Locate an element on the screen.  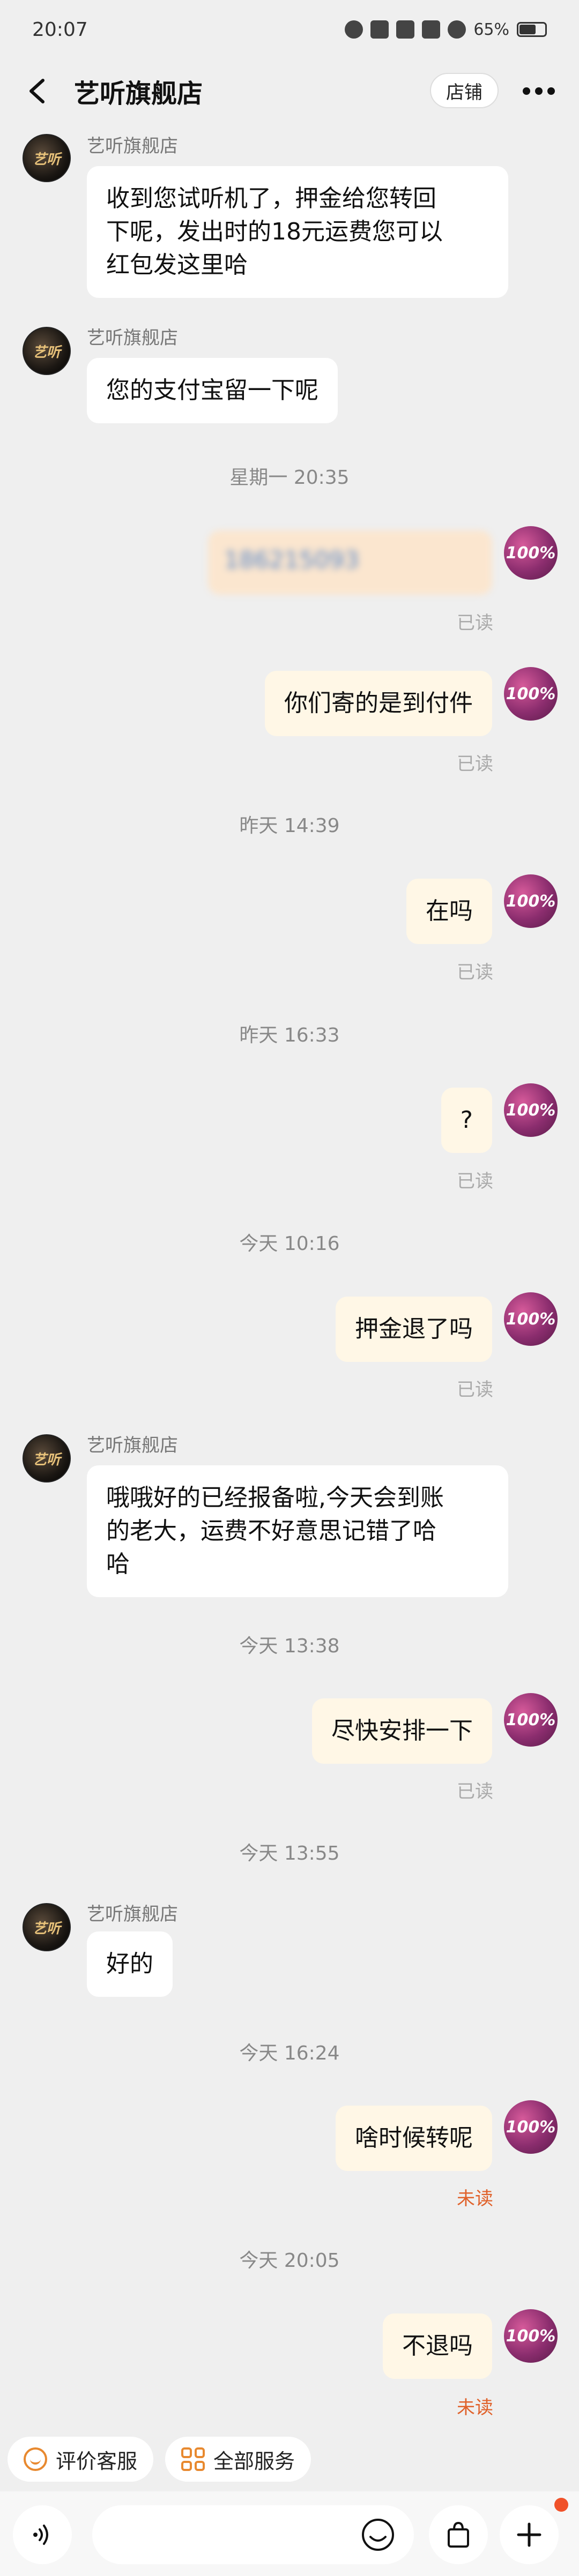
plus-button is located at coordinates (529, 2534).